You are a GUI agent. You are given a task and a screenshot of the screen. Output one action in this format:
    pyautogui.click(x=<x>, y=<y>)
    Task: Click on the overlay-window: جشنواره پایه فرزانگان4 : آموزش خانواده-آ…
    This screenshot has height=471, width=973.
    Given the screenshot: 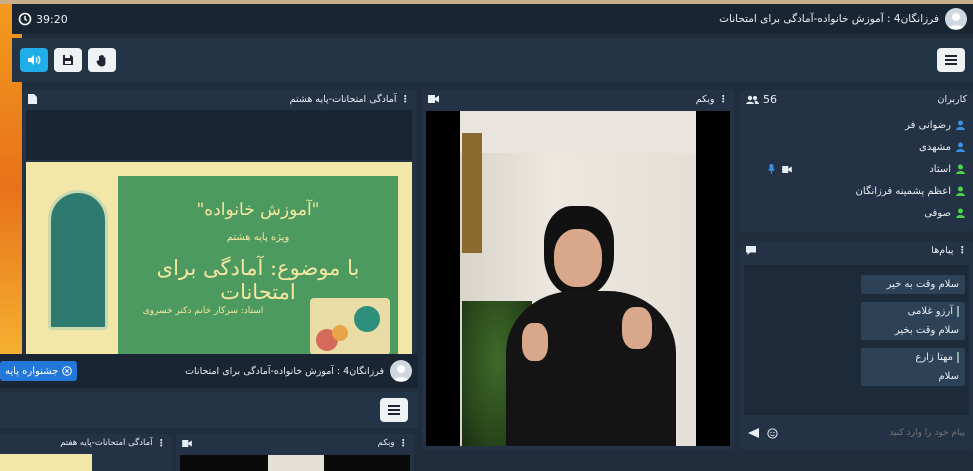 What is the action you would take?
    pyautogui.click(x=209, y=412)
    